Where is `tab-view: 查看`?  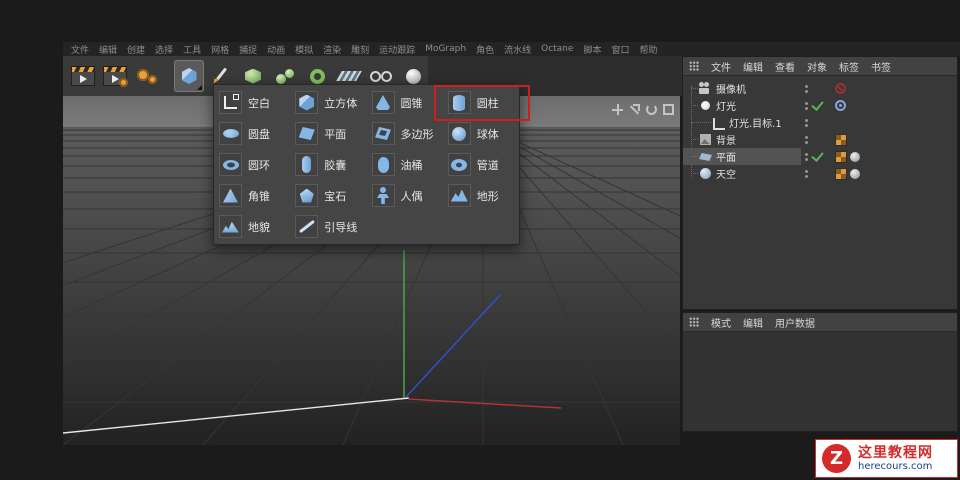
tab-view: 查看 is located at coordinates (785, 66).